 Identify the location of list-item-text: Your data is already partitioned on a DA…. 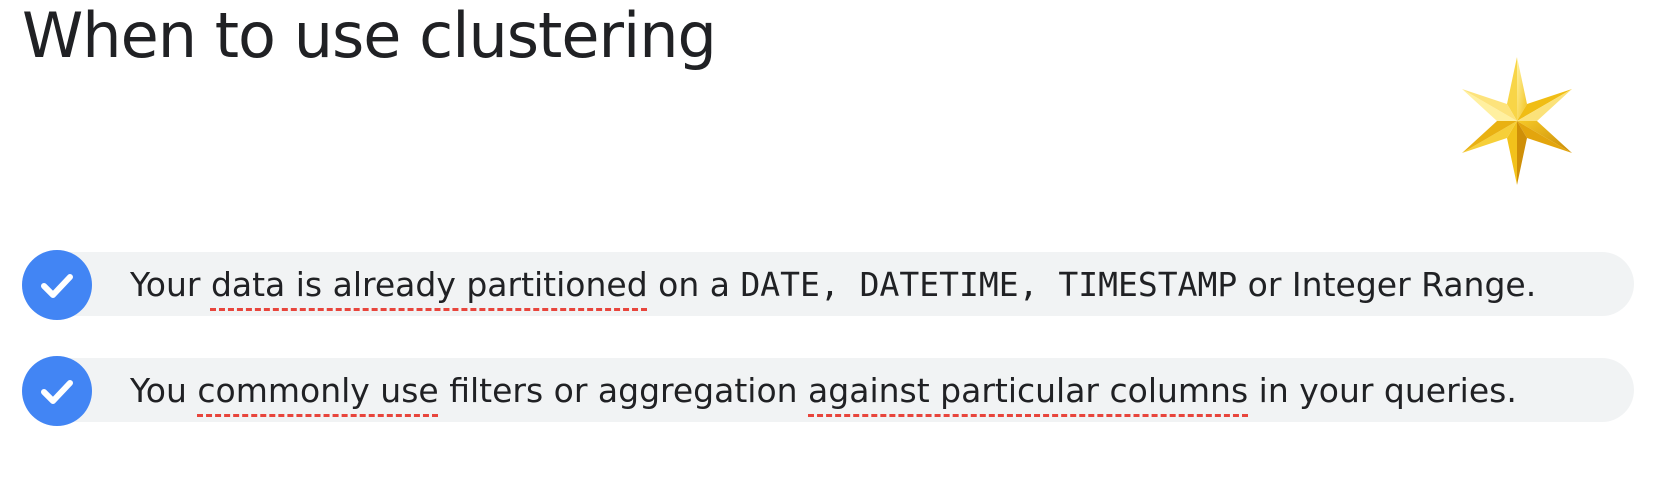
(833, 284).